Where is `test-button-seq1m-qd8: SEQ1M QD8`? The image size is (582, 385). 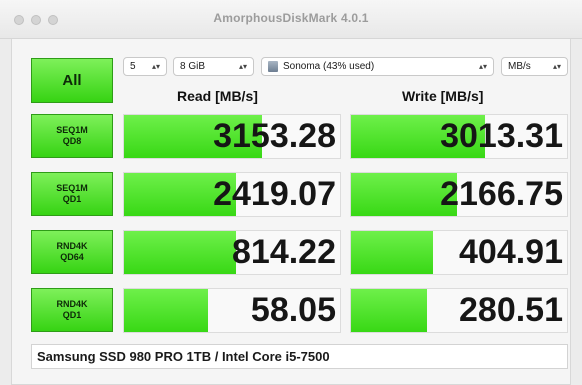
test-button-seq1m-qd8: SEQ1M QD8 is located at coordinates (72, 136).